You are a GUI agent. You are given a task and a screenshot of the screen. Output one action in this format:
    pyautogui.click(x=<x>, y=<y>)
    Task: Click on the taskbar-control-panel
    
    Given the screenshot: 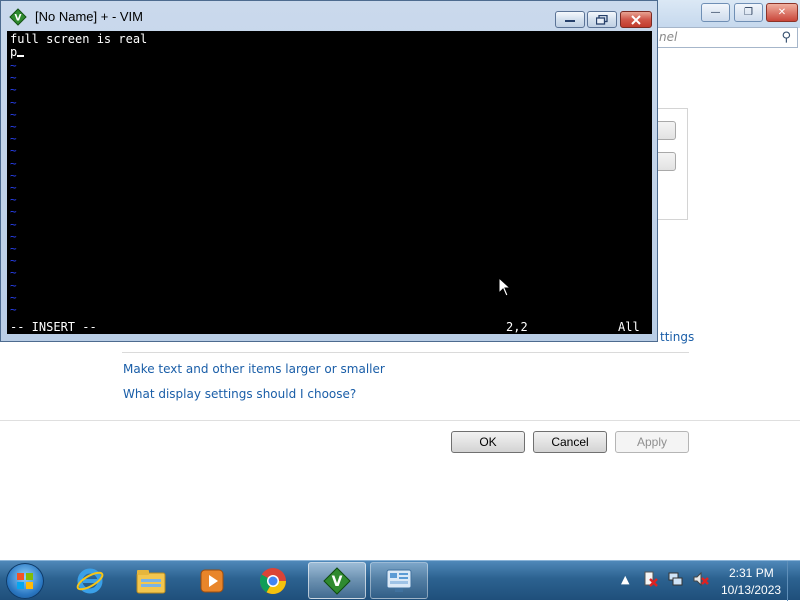 What is the action you would take?
    pyautogui.click(x=399, y=580)
    